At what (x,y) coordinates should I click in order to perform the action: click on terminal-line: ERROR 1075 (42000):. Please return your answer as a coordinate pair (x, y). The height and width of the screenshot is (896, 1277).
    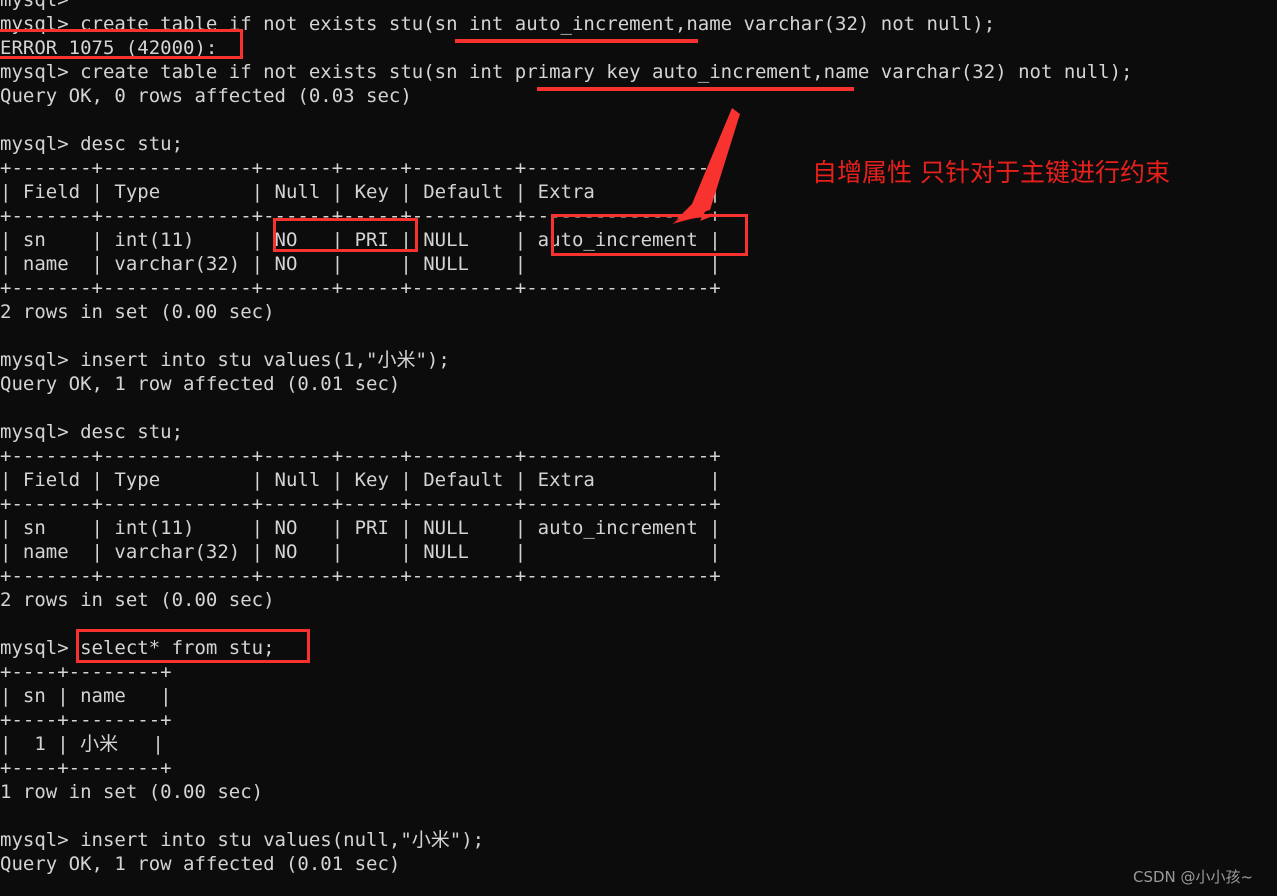
    Looking at the image, I should click on (109, 48).